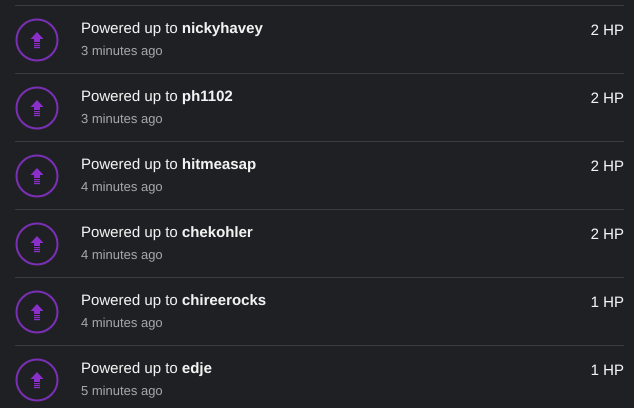 The width and height of the screenshot is (634, 408). Describe the element at coordinates (157, 97) in the screenshot. I see `activity-title: Powered up to ph1102` at that location.